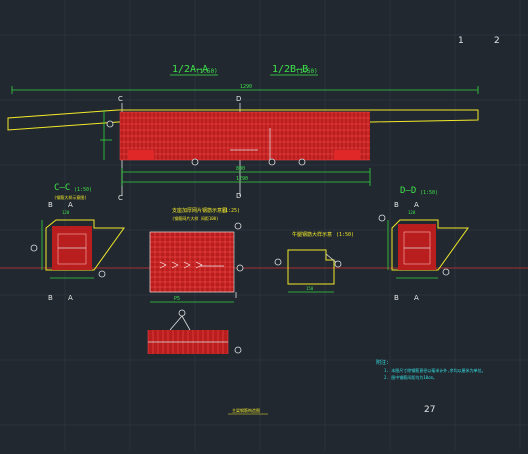  I want to click on section-d-dim-top: 120, so click(412, 212).